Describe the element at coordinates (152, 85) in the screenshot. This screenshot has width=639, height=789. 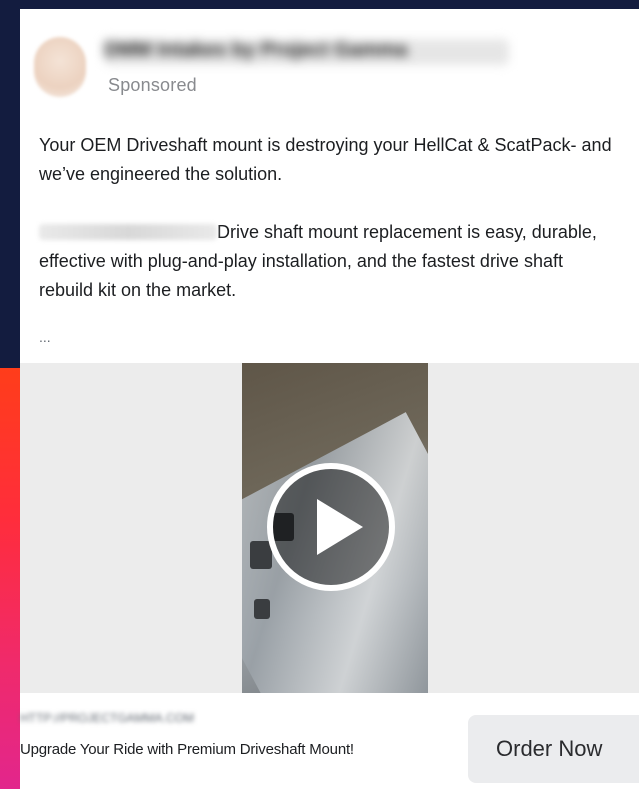
I see `sponsored-label: Sponsored` at that location.